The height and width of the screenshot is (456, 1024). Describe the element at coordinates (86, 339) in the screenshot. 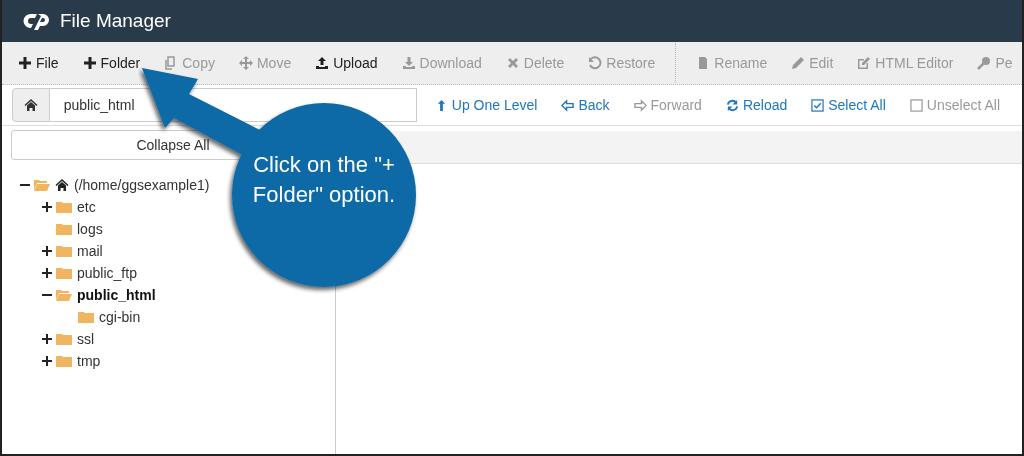

I see `folder-item: ssl` at that location.